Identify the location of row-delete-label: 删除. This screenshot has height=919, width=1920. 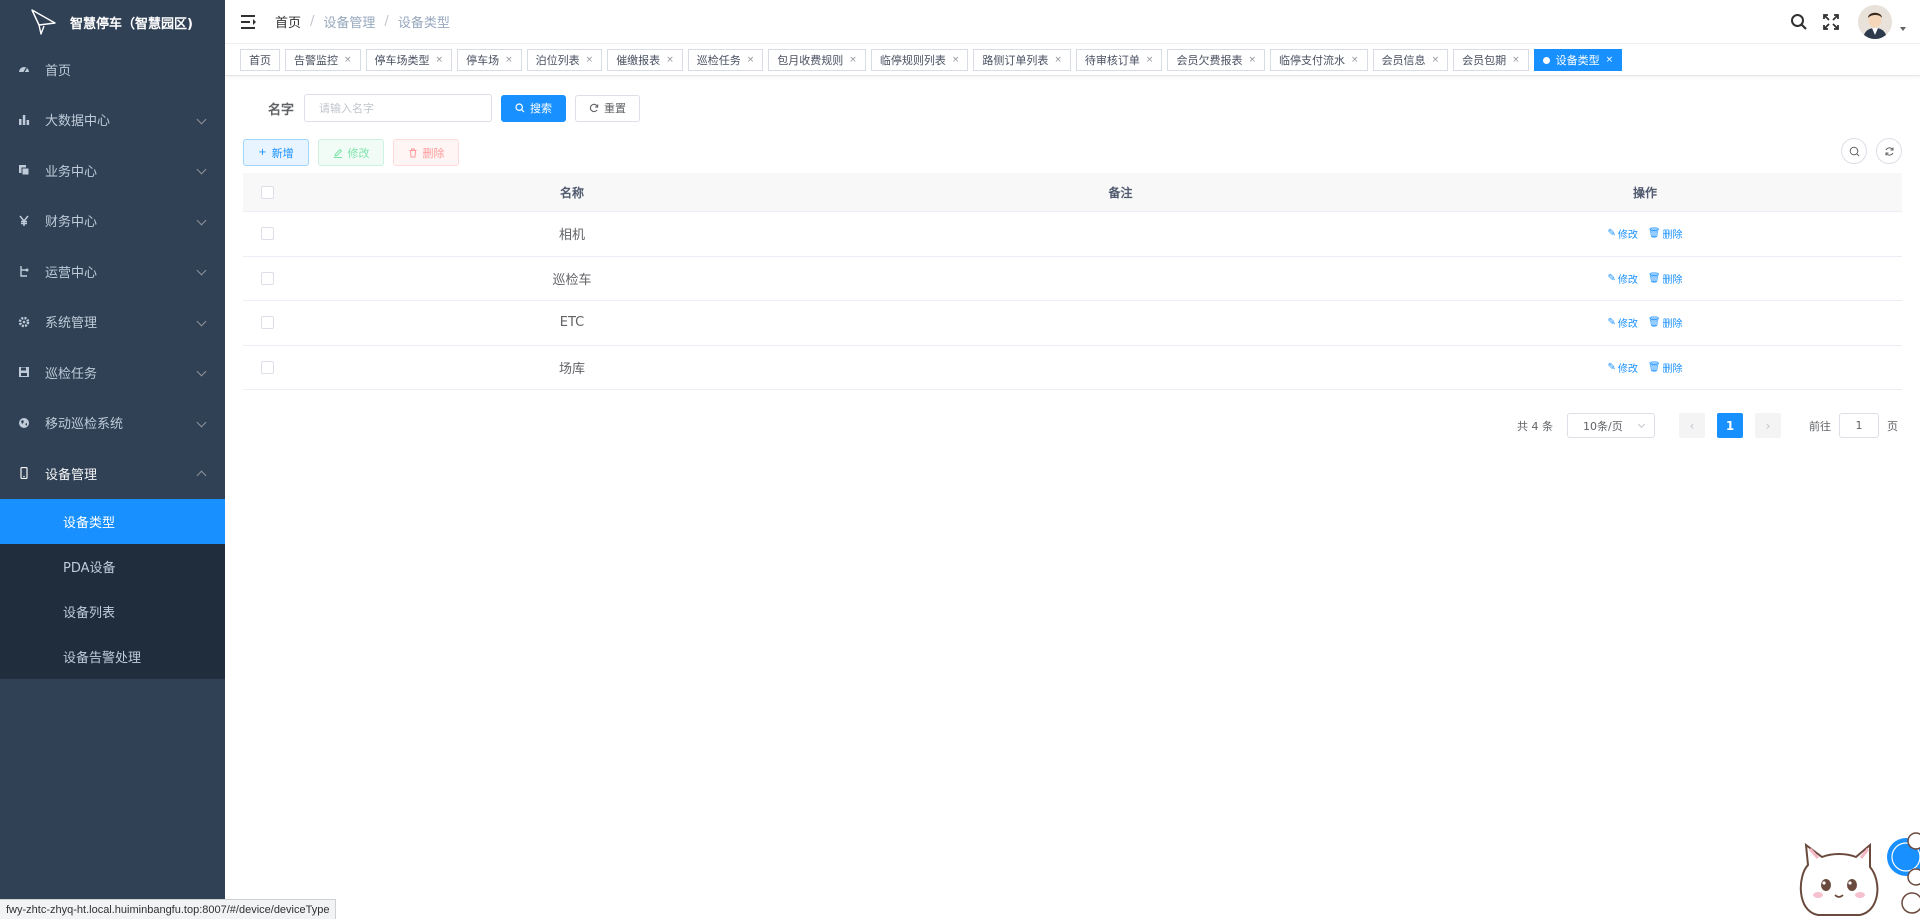
(1672, 280).